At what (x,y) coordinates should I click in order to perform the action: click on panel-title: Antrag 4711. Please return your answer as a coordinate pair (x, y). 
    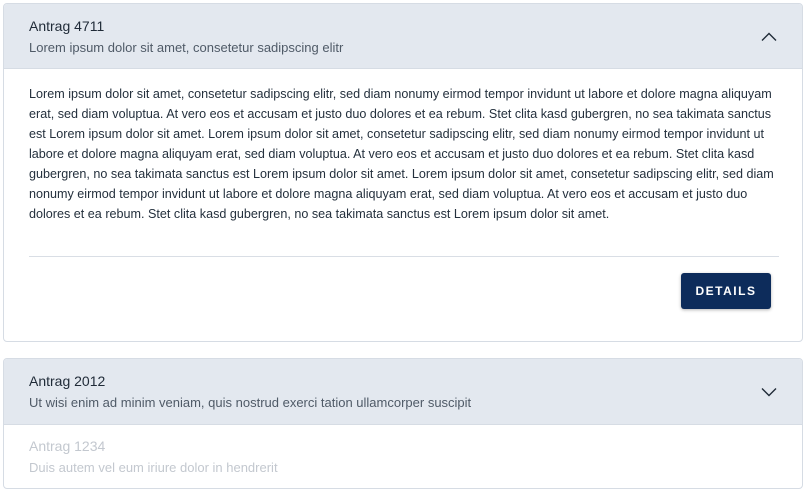
    Looking at the image, I should click on (67, 26).